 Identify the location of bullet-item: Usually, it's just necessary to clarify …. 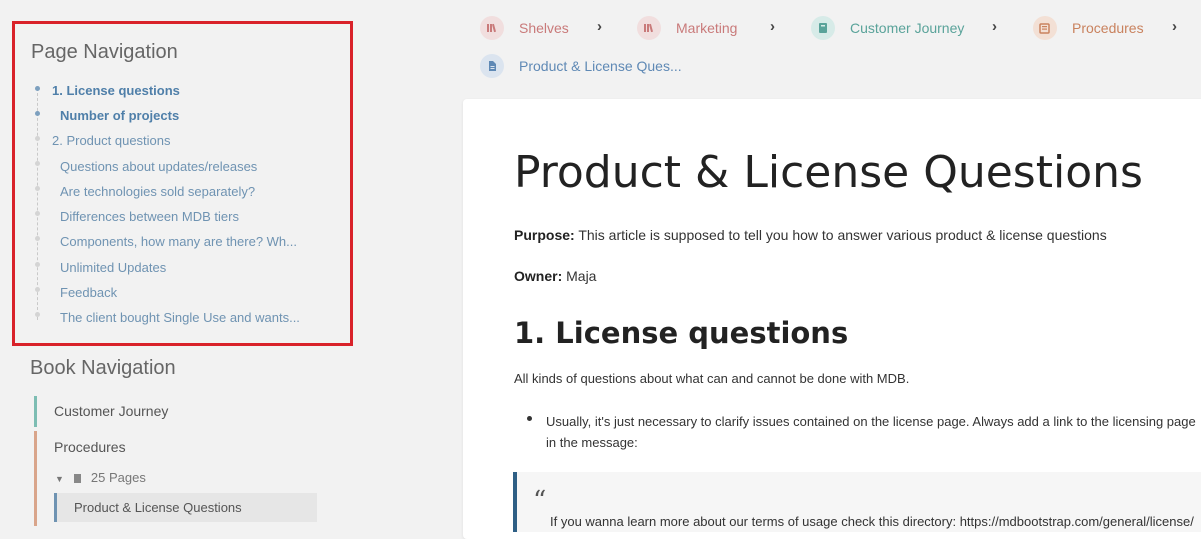
(871, 432).